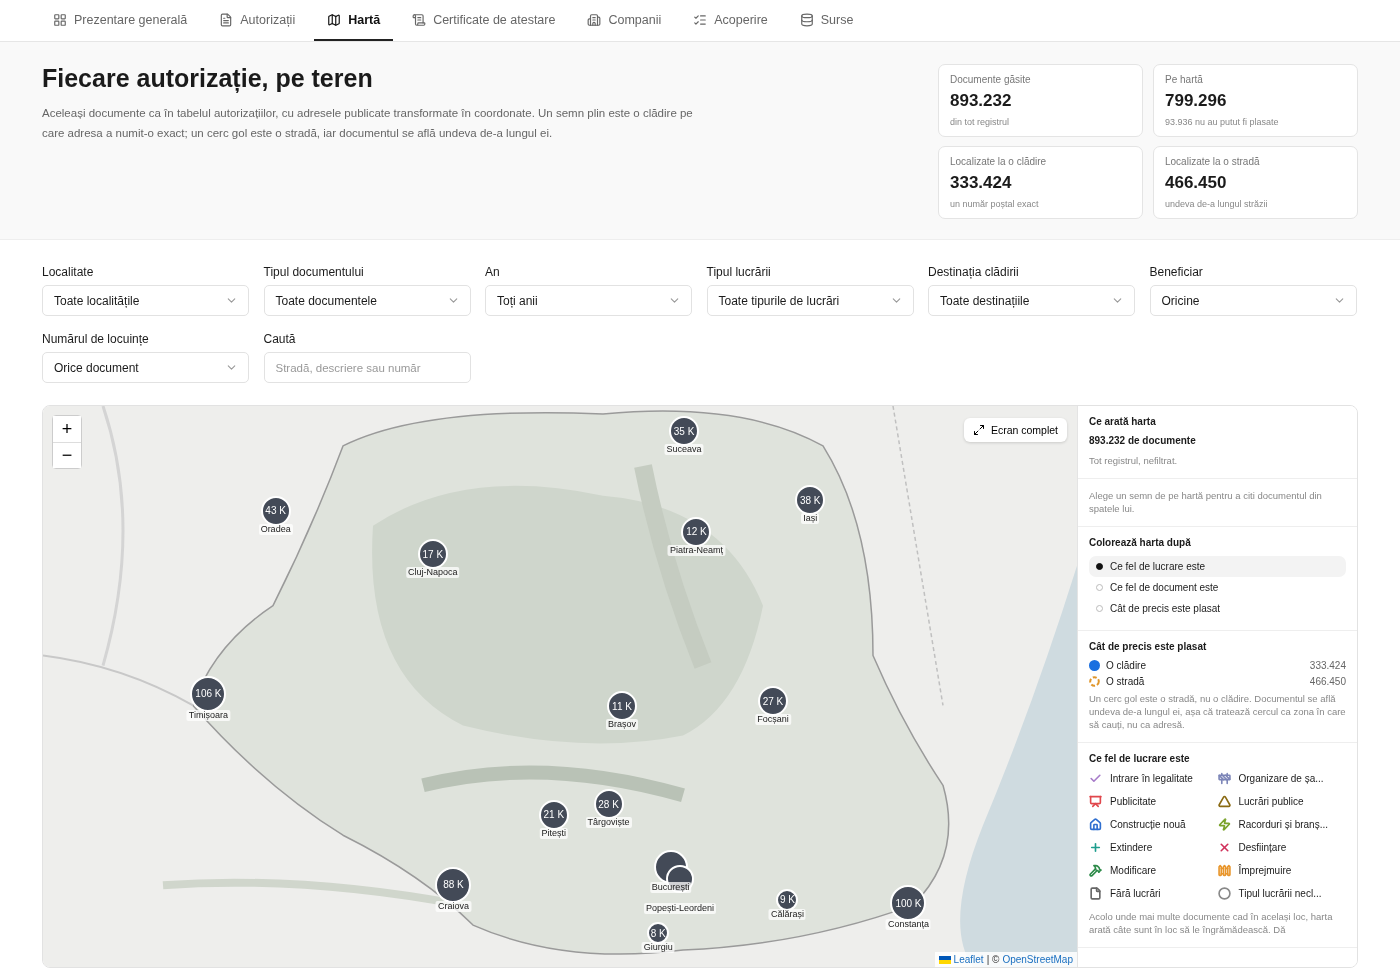 The width and height of the screenshot is (1400, 979). What do you see at coordinates (1222, 122) in the screenshot?
I see `stat-note: 93.936 nu au putut fi plasate` at bounding box center [1222, 122].